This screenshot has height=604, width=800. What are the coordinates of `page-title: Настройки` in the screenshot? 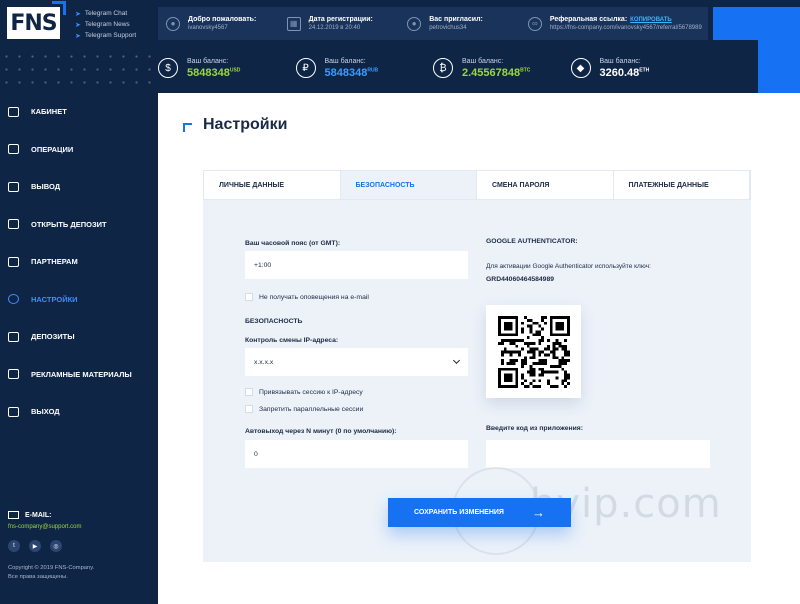 It's located at (235, 125).